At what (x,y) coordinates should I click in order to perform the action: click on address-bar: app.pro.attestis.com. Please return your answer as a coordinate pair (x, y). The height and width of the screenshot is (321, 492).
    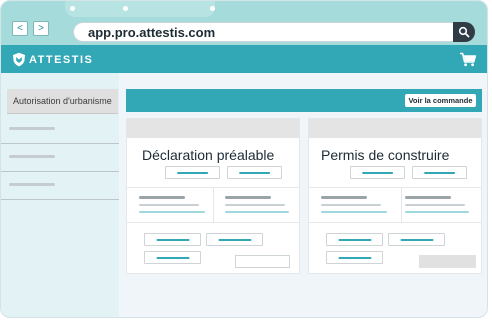
    Looking at the image, I should click on (274, 32).